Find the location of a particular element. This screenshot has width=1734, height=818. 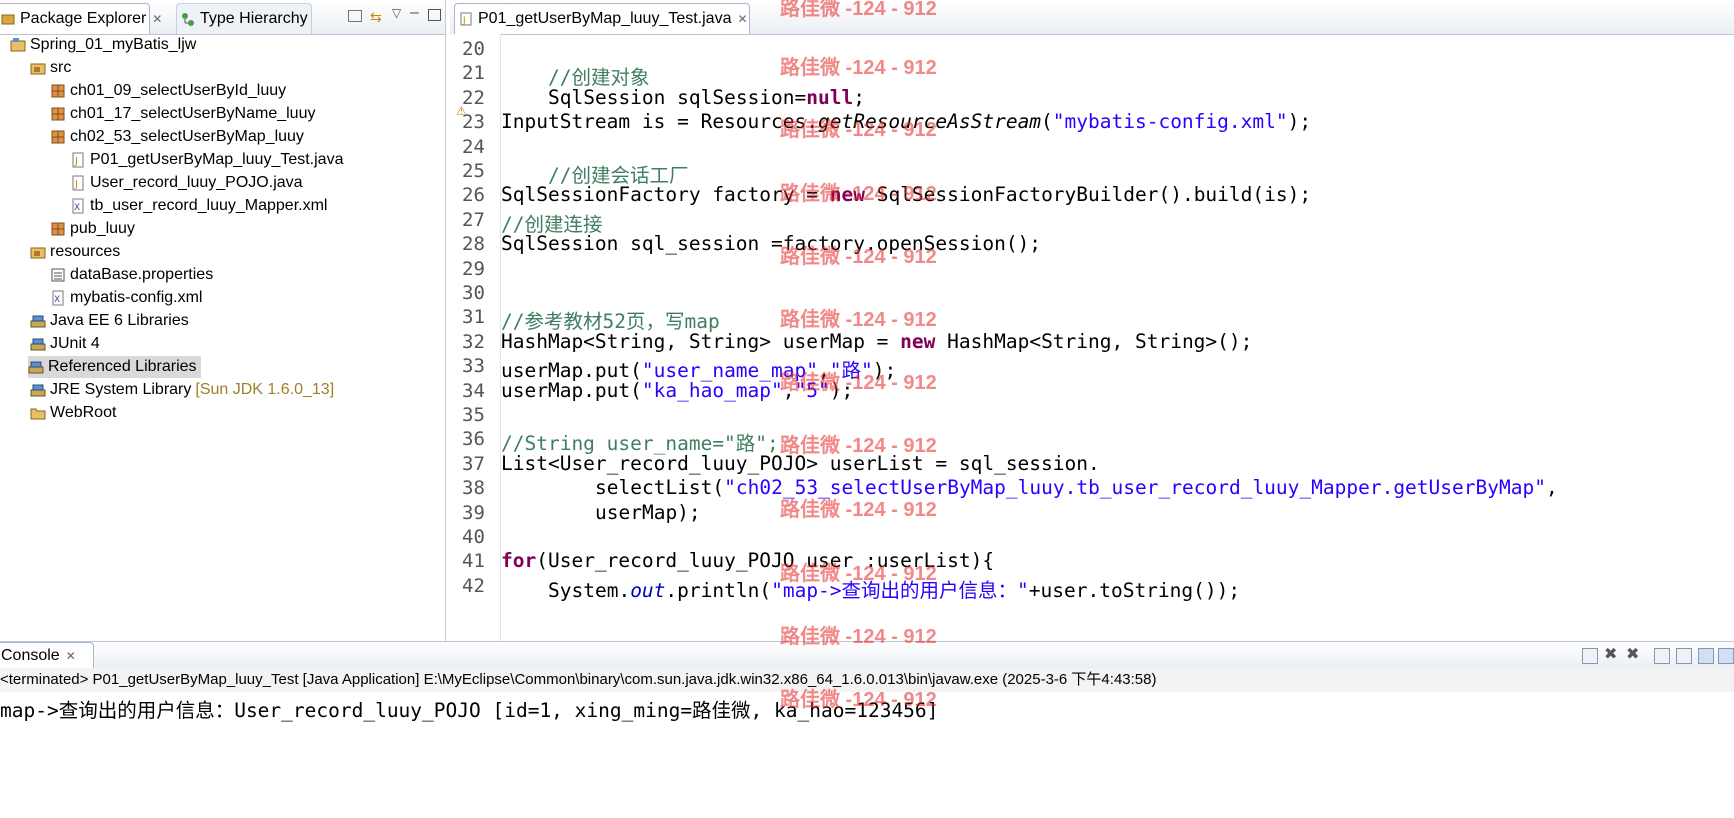

code-token: .println( is located at coordinates (718, 590).